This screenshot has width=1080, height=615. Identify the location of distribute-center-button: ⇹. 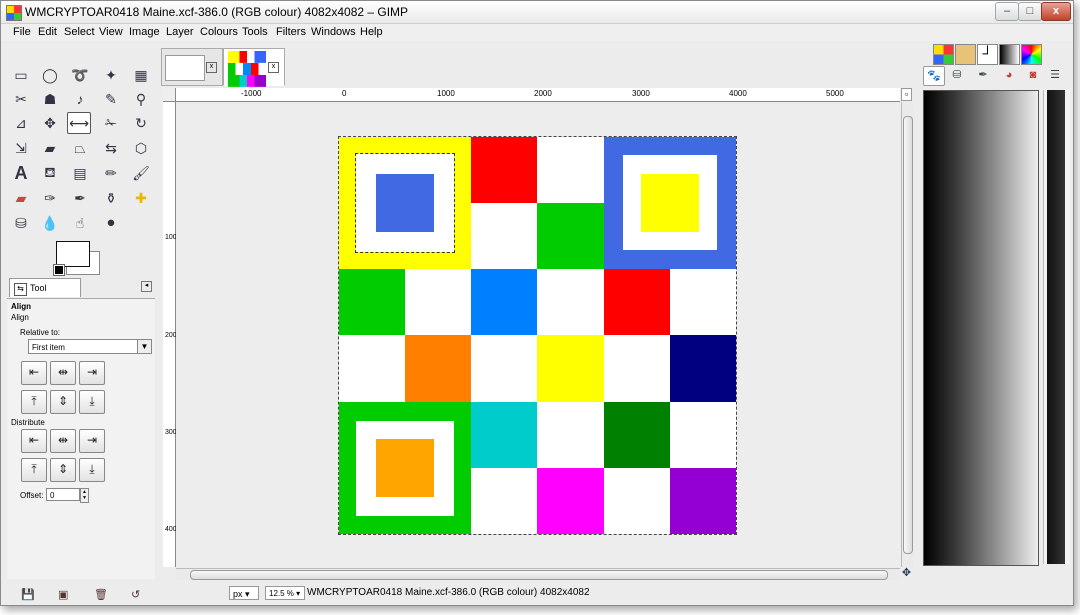
(63, 441).